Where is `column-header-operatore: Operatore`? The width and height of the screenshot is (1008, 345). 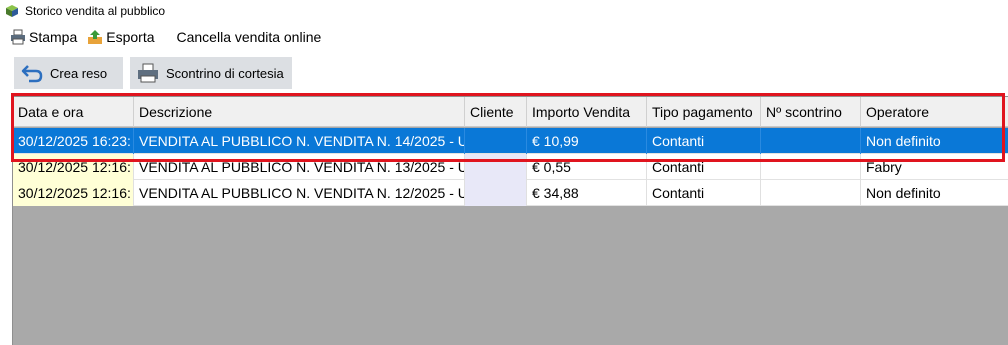 column-header-operatore: Operatore is located at coordinates (934, 112).